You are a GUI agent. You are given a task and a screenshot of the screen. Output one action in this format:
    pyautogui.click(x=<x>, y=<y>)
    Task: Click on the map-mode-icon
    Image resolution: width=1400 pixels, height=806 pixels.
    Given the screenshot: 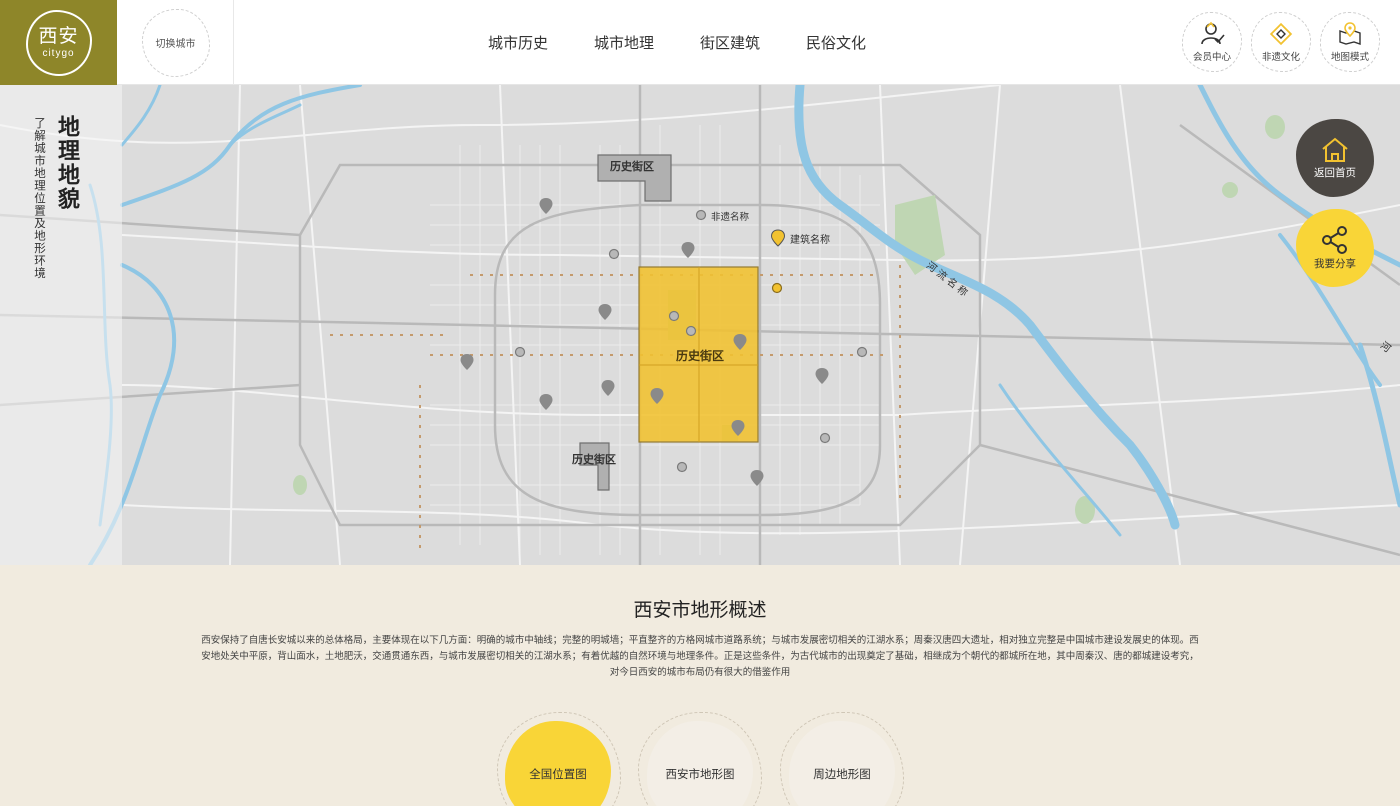 What is the action you would take?
    pyautogui.click(x=1350, y=33)
    